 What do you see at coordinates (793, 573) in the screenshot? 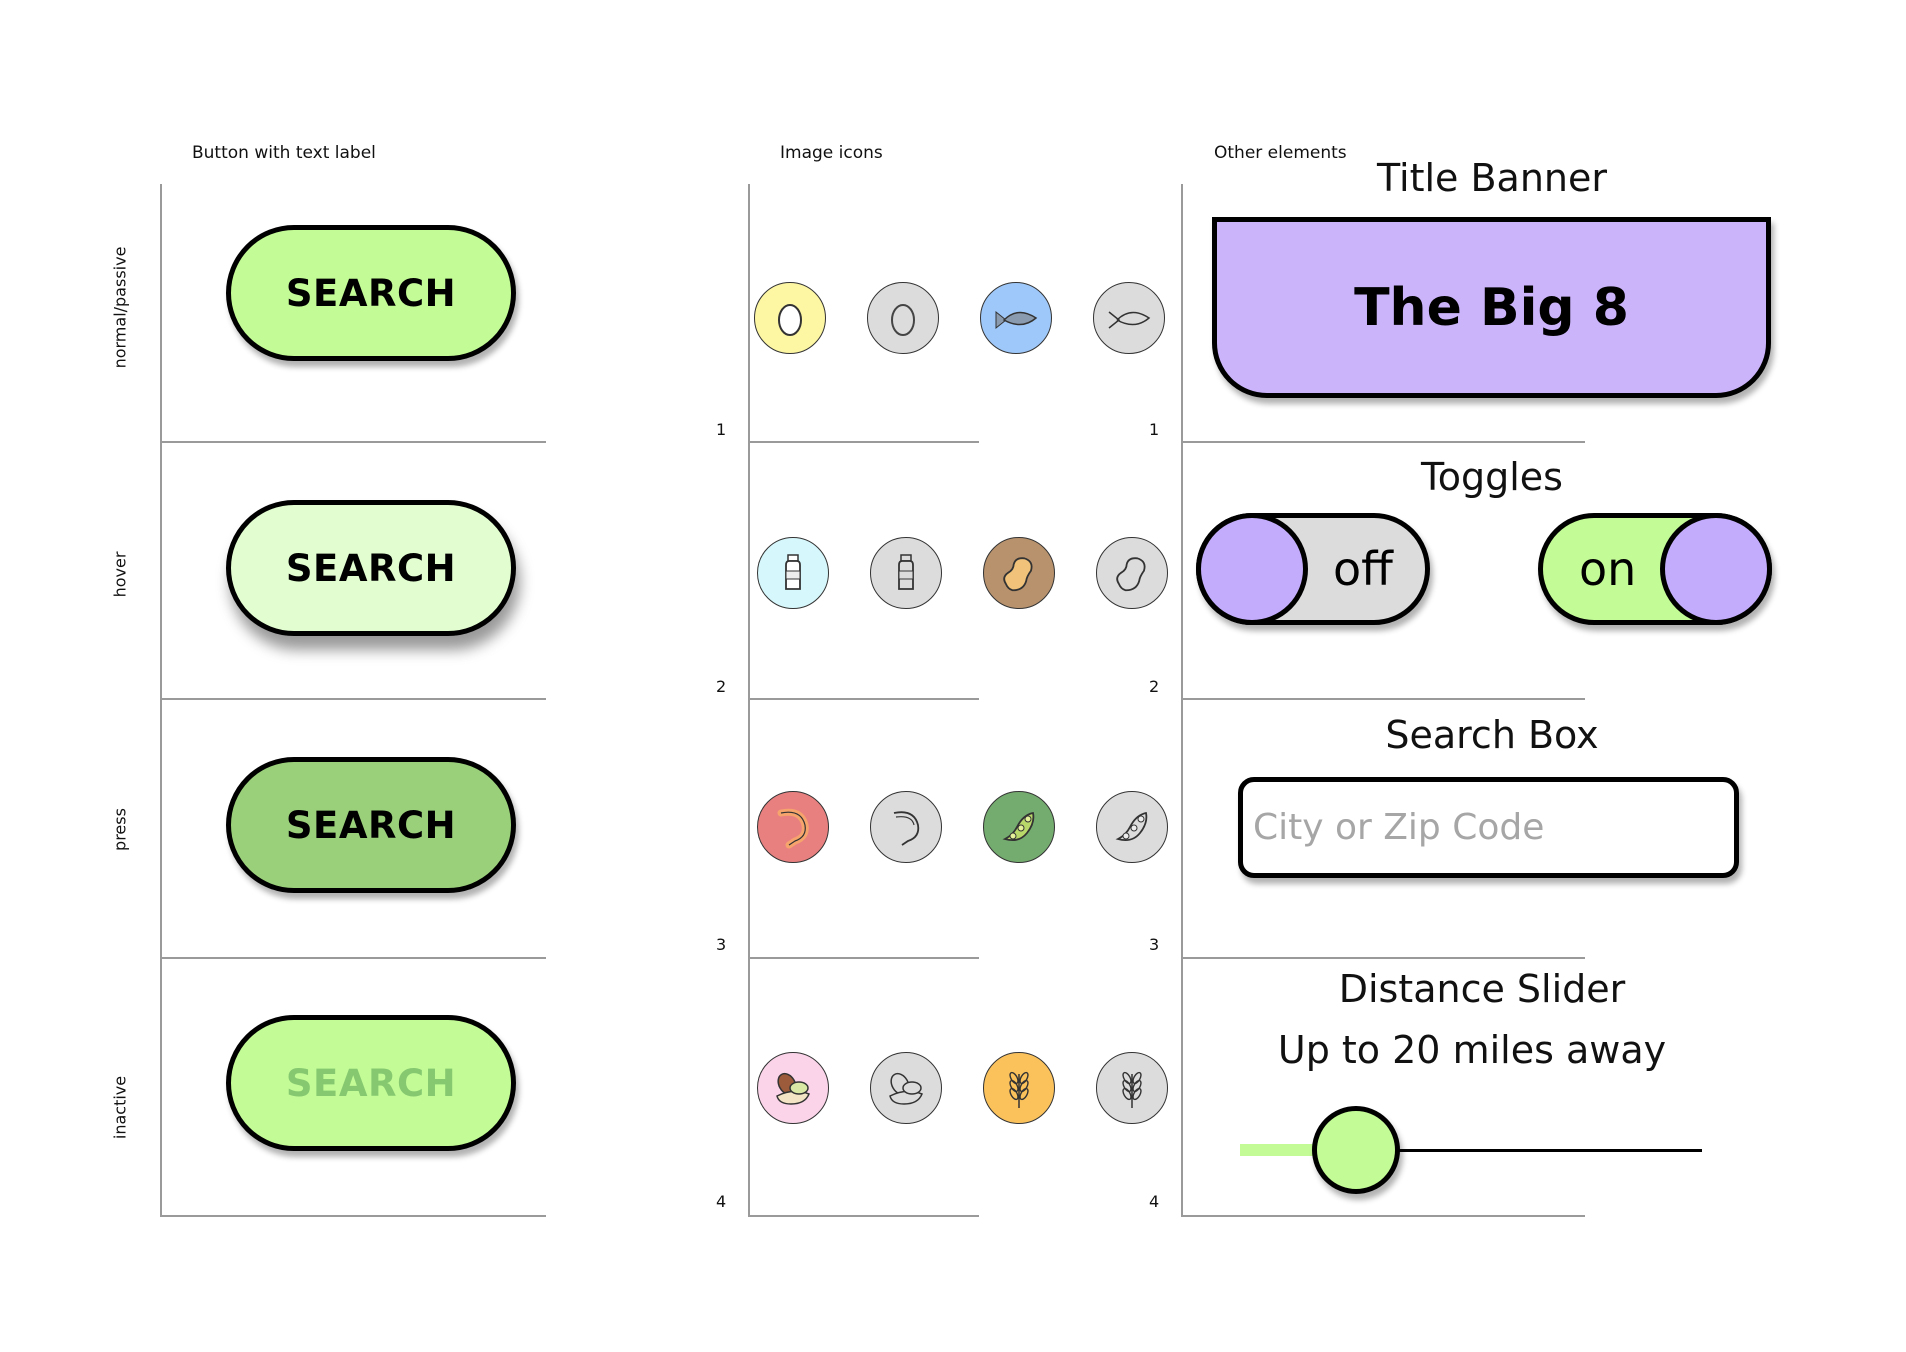
I see `milk-color-icon` at bounding box center [793, 573].